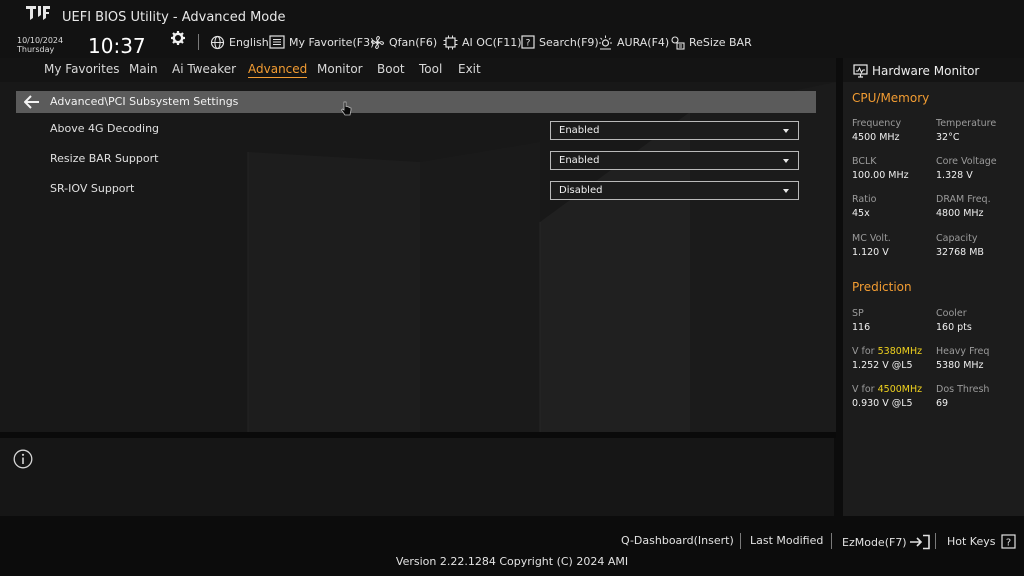 Image resolution: width=1024 pixels, height=576 pixels. What do you see at coordinates (413, 42) in the screenshot?
I see `qfan-label: Qfan(F6)` at bounding box center [413, 42].